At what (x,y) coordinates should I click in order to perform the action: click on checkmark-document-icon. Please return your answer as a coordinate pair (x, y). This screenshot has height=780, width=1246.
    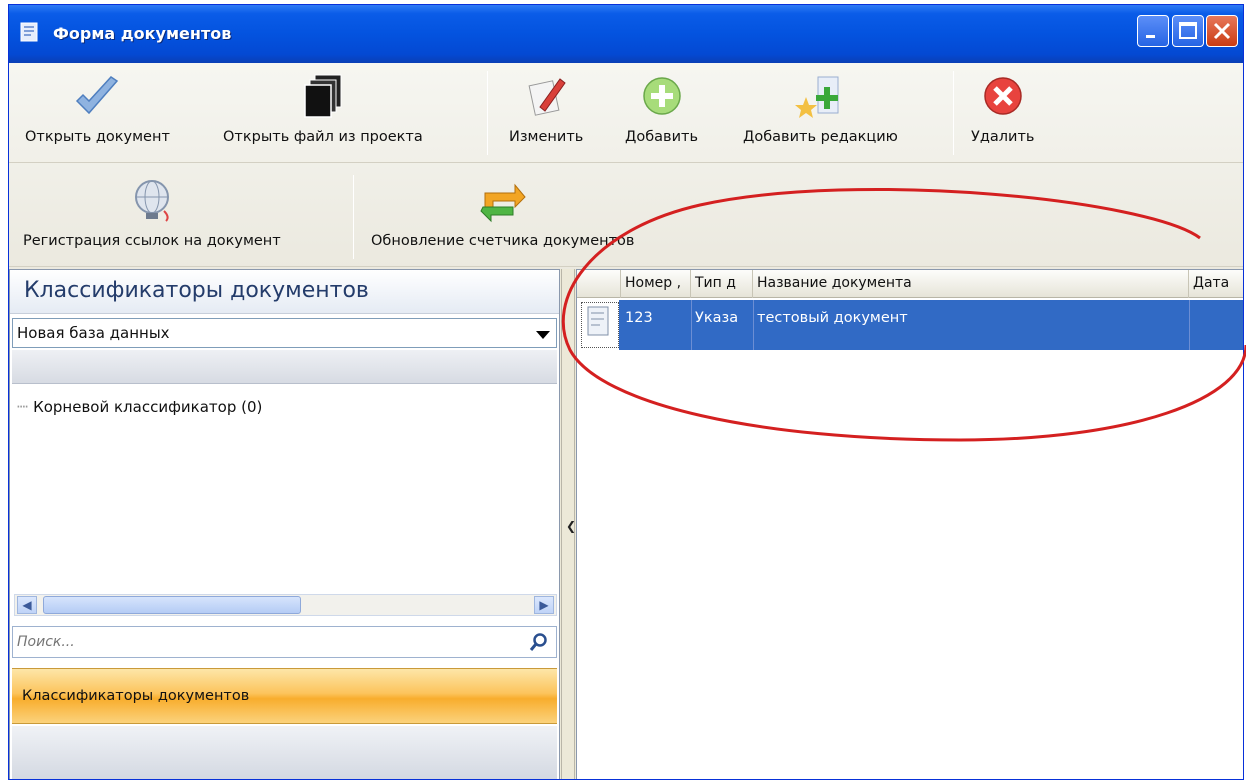
    Looking at the image, I should click on (97, 95).